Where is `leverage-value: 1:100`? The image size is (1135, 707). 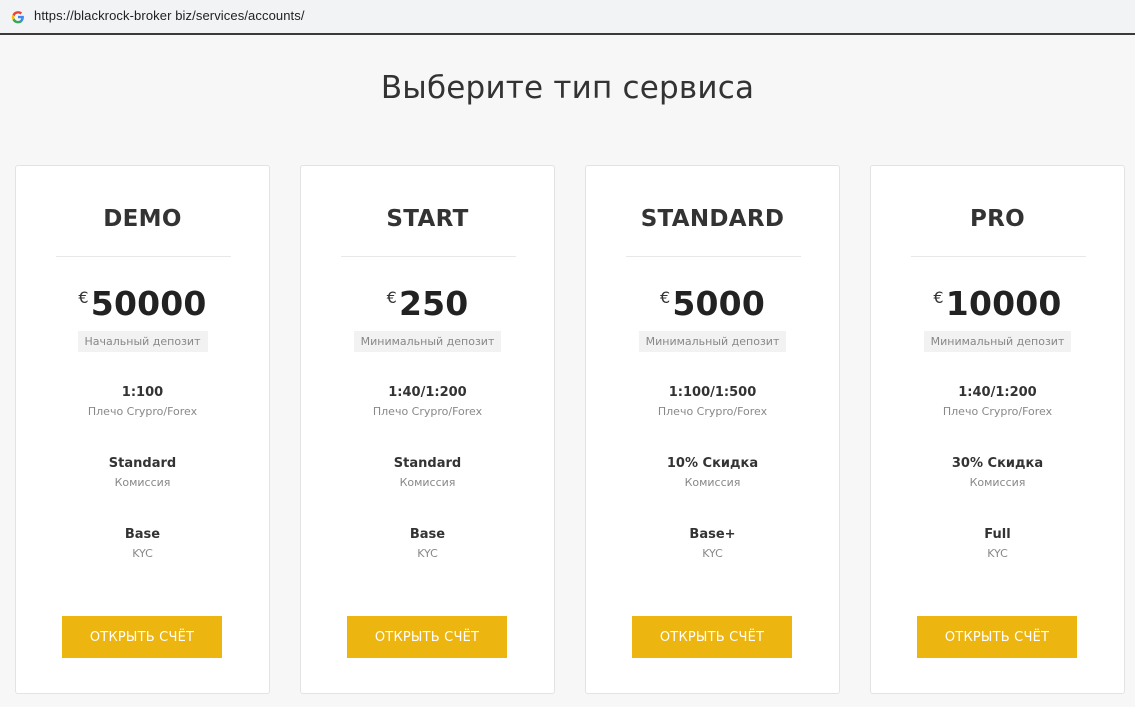
leverage-value: 1:100 is located at coordinates (142, 392).